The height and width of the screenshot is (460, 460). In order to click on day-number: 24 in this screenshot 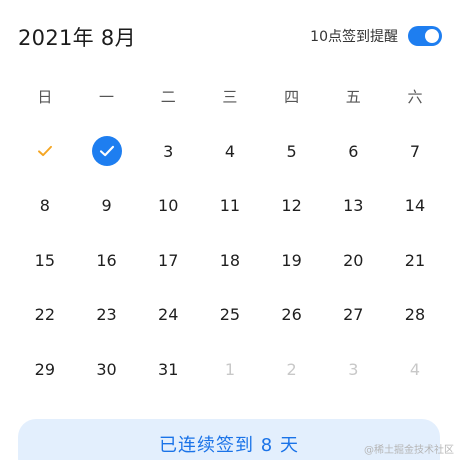, I will do `click(168, 315)`.